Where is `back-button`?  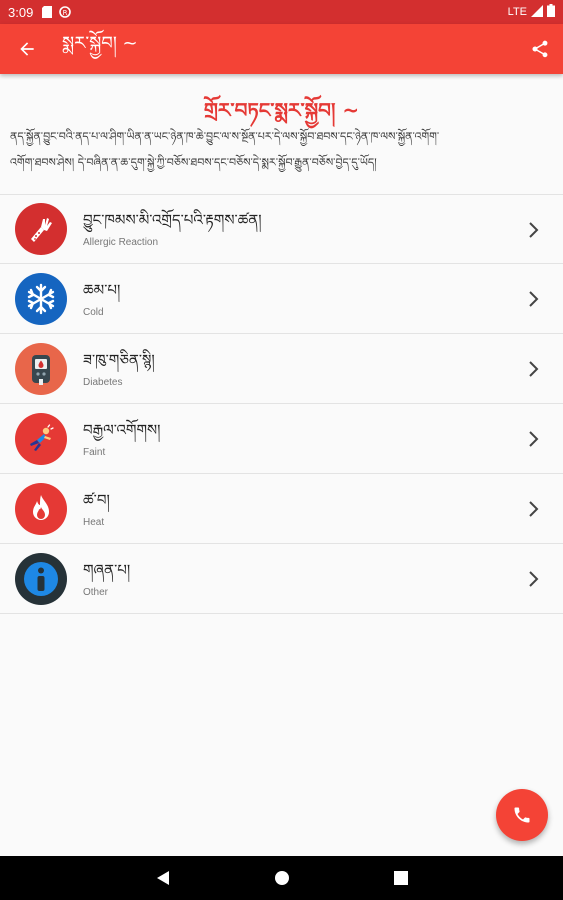 back-button is located at coordinates (27, 49).